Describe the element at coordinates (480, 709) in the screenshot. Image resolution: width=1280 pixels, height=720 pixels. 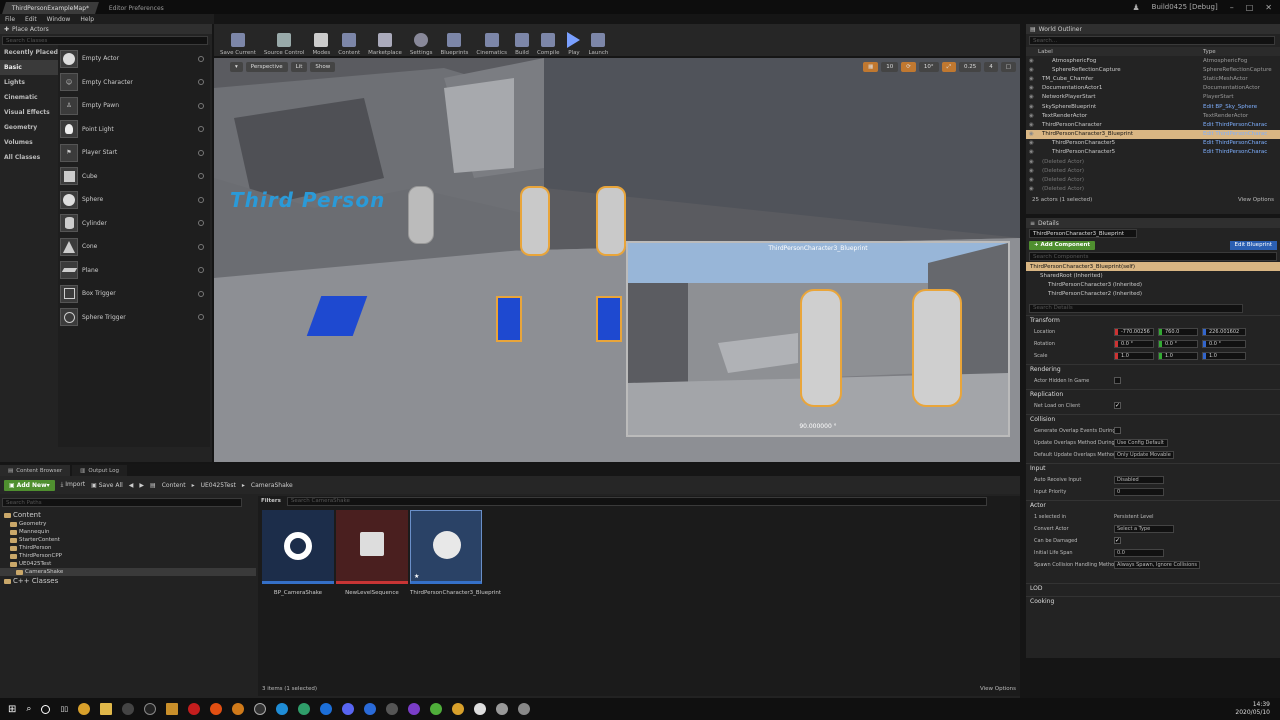
I see `unreal-engine-icon` at that location.